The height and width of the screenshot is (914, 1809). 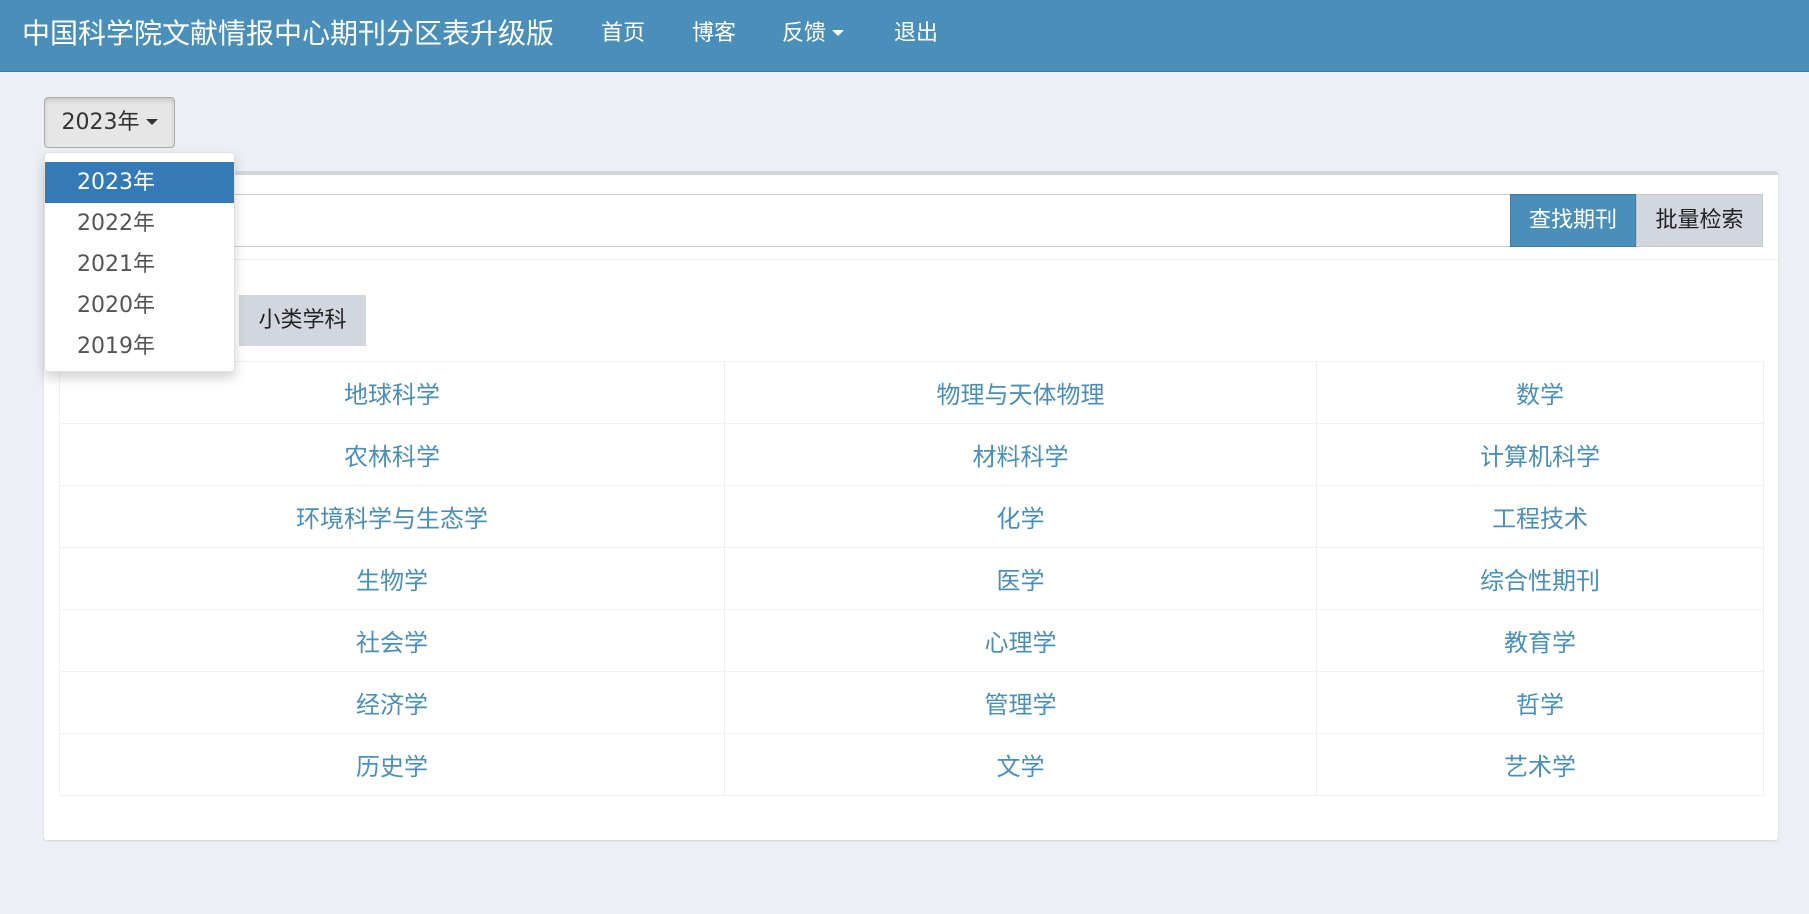 I want to click on find-journal-button: 查找期刊, so click(x=1573, y=220).